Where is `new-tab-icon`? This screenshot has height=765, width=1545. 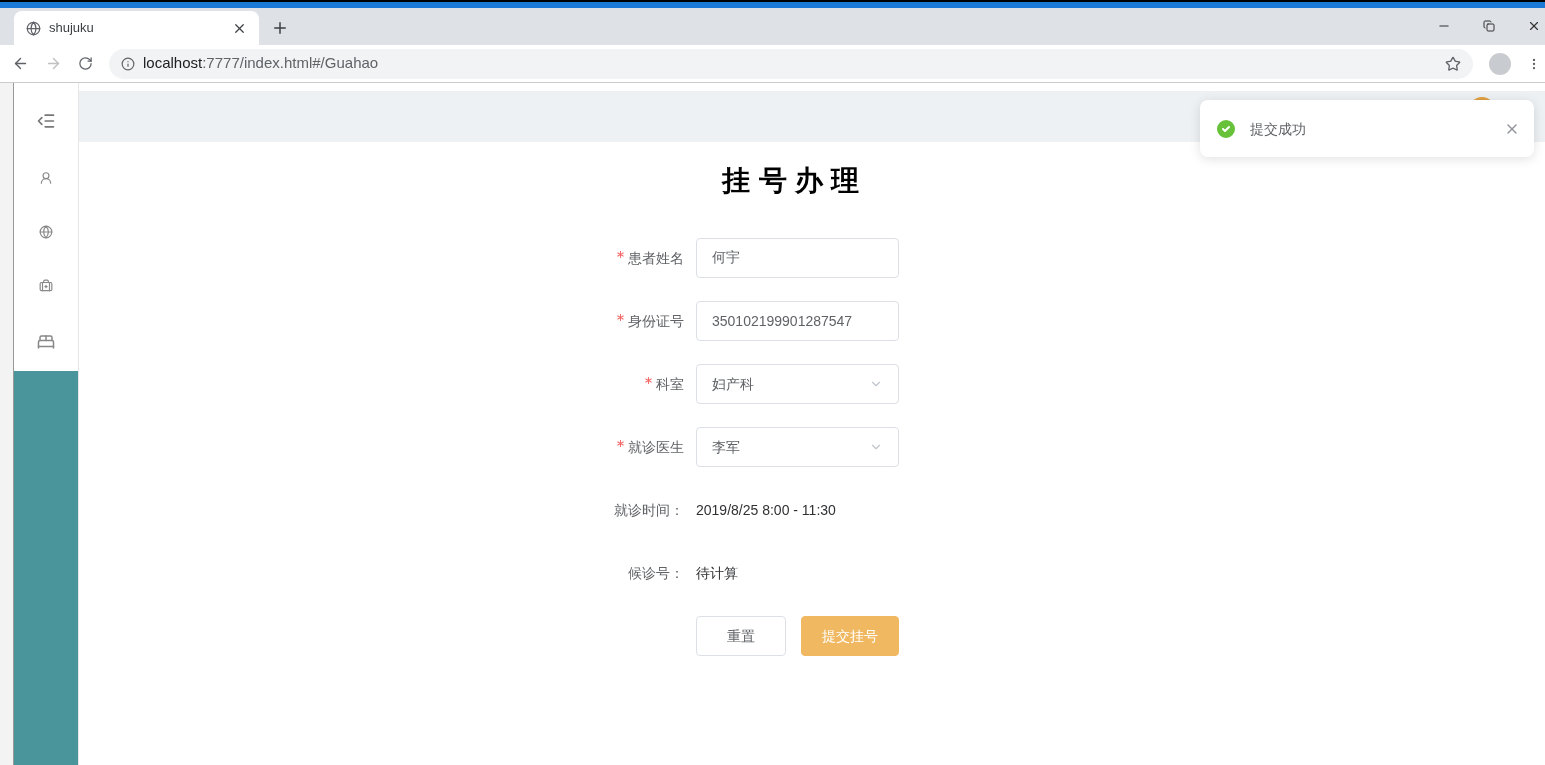 new-tab-icon is located at coordinates (280, 28).